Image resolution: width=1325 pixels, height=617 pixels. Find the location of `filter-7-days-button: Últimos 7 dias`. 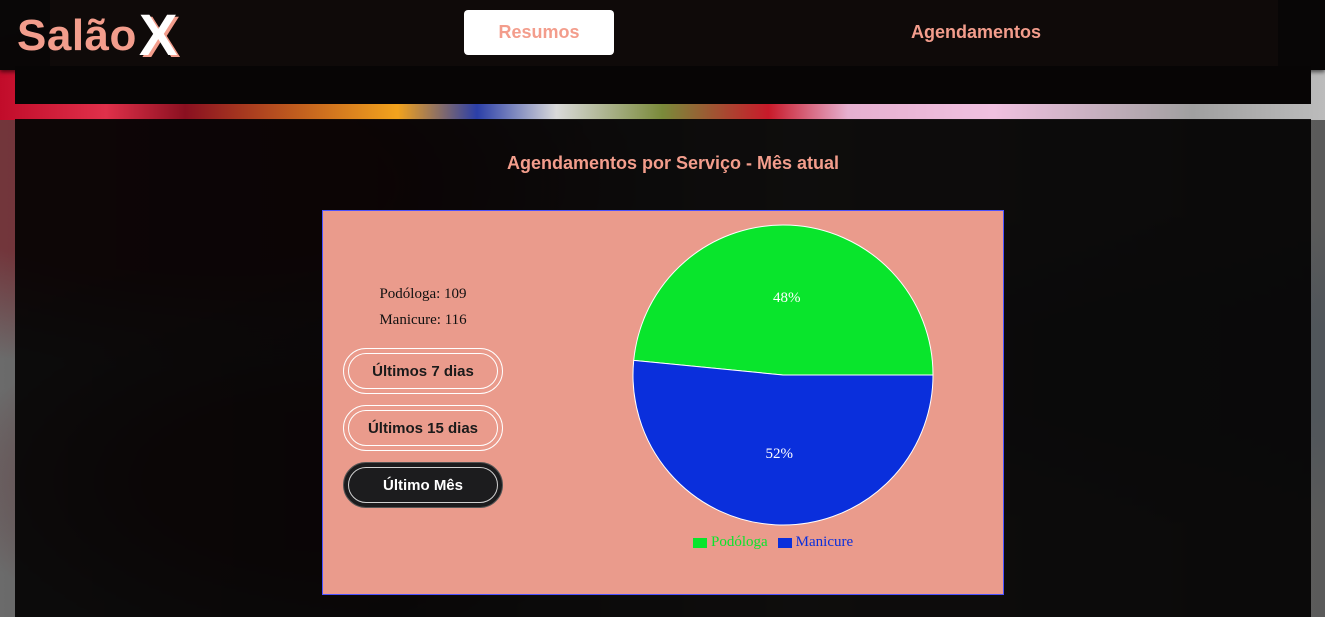

filter-7-days-button: Últimos 7 dias is located at coordinates (423, 371).